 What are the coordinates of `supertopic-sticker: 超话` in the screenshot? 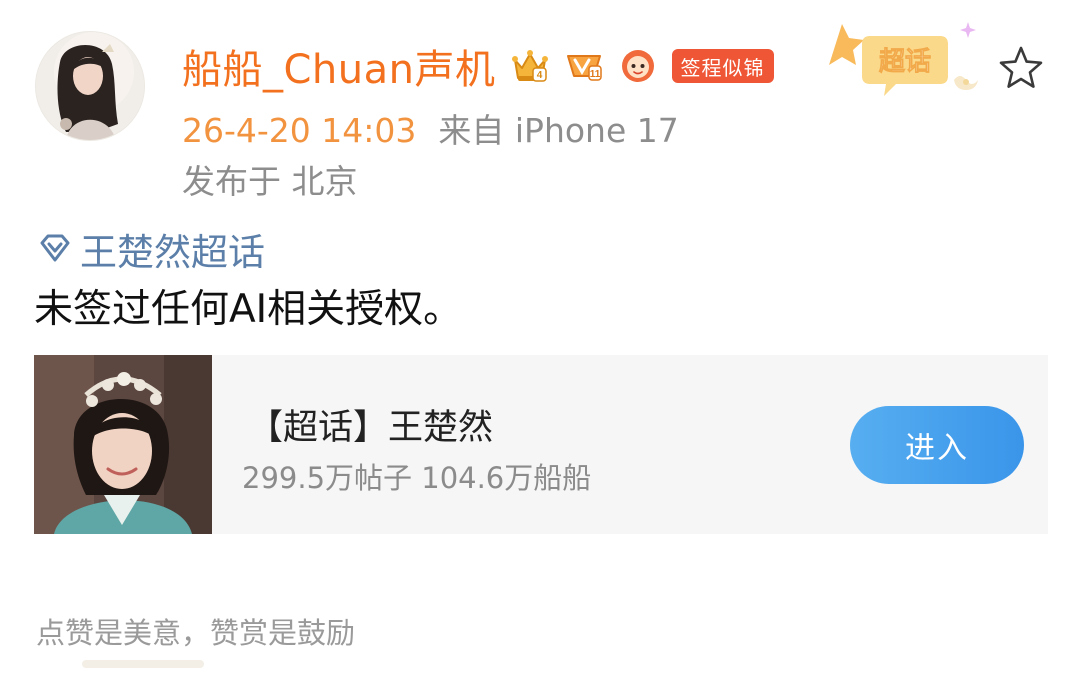 It's located at (908, 60).